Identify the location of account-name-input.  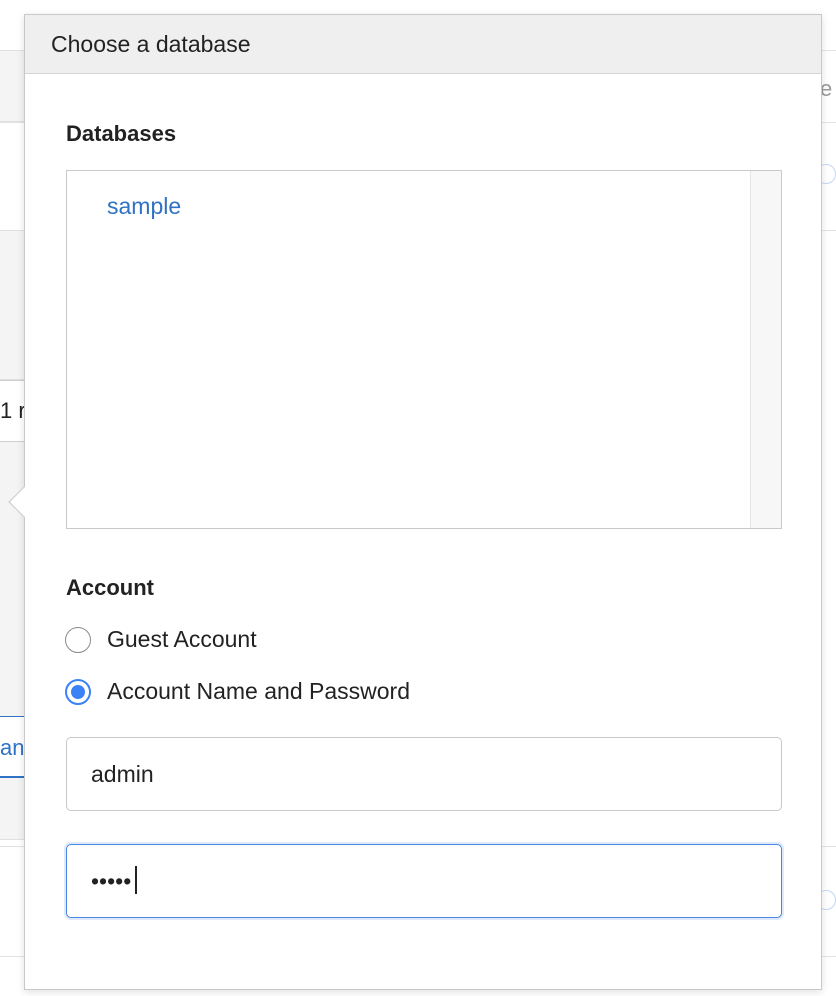
(424, 774).